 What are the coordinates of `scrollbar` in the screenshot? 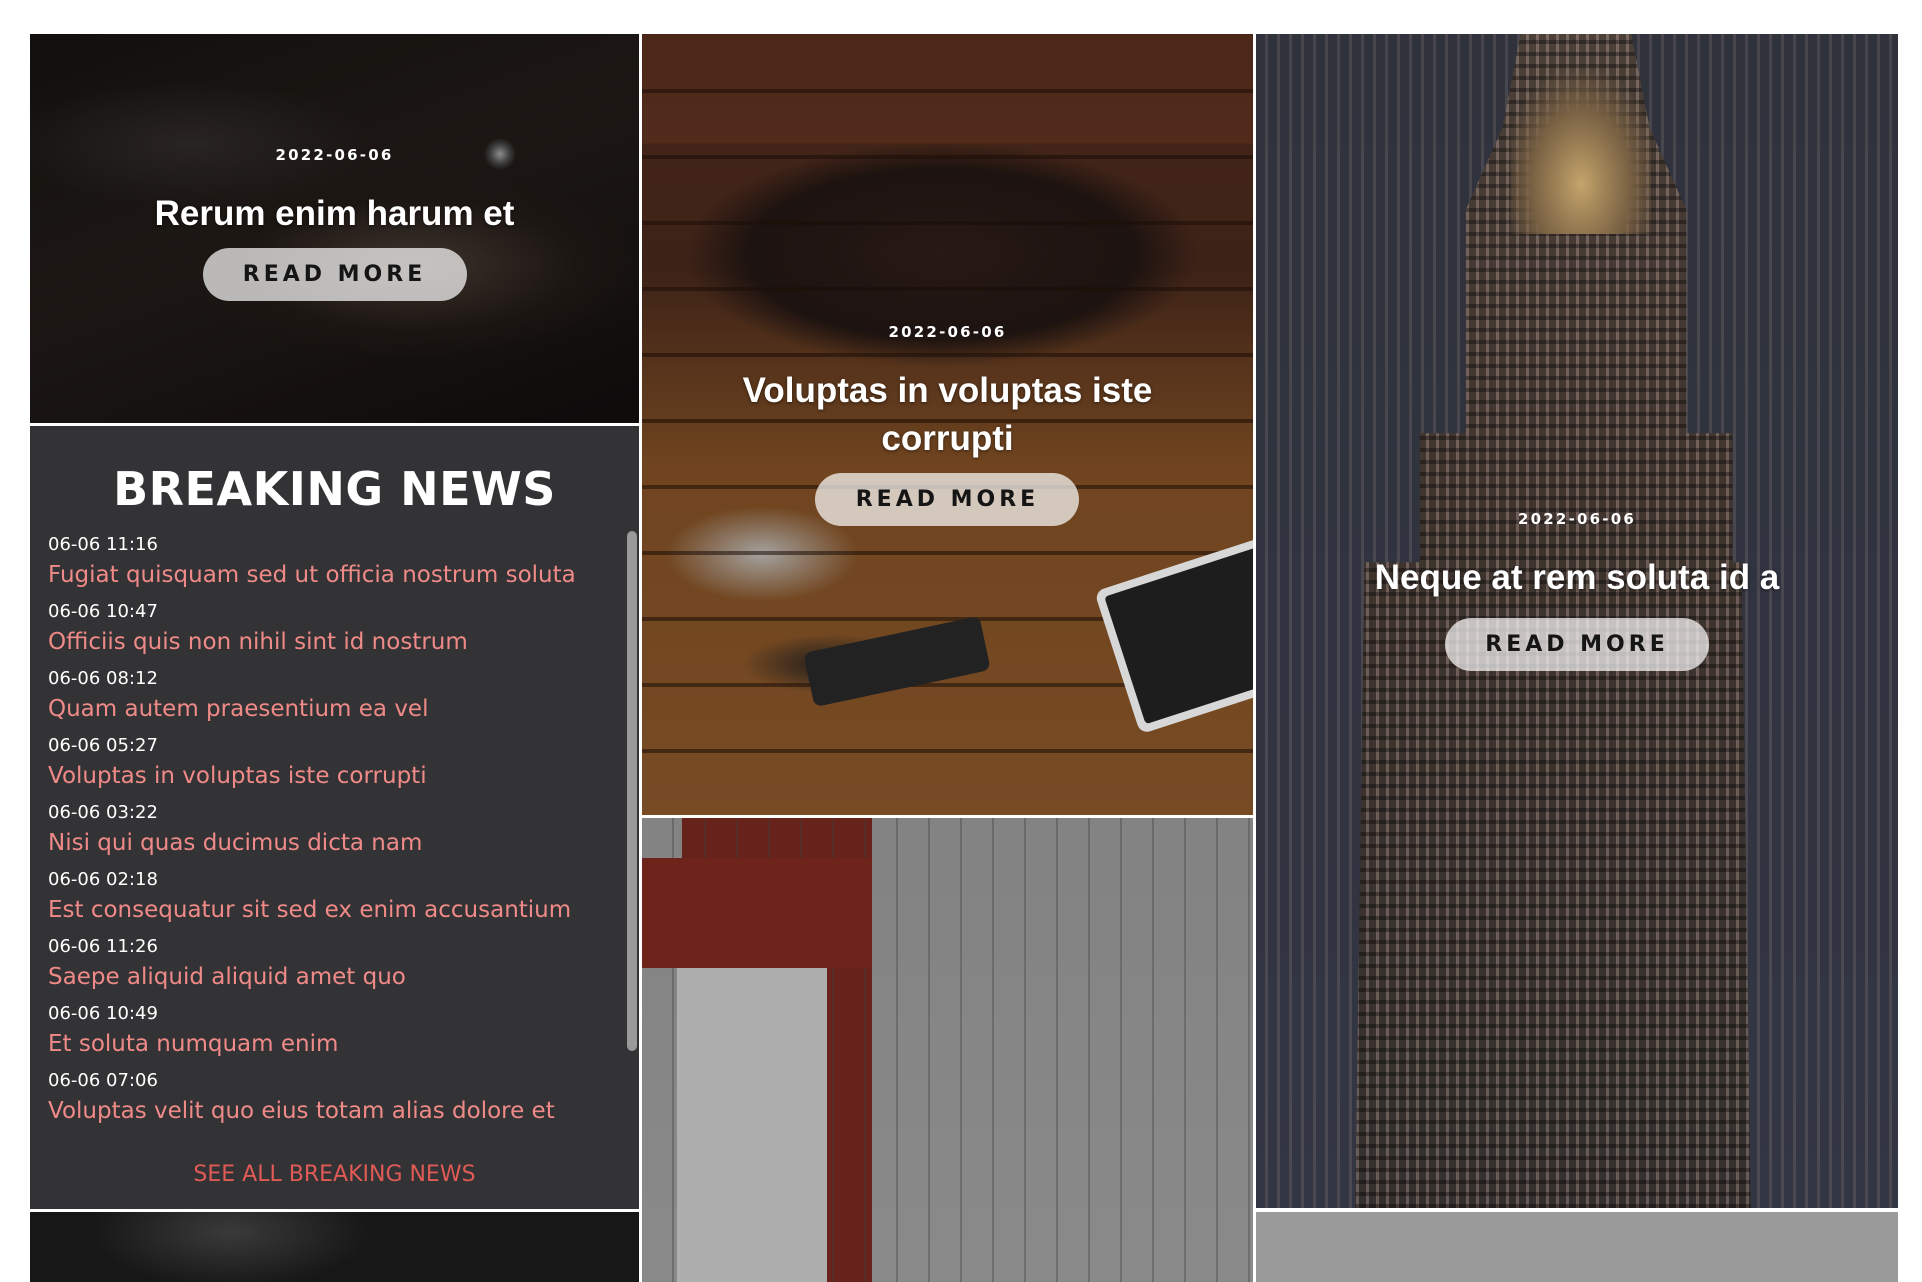 It's located at (632, 791).